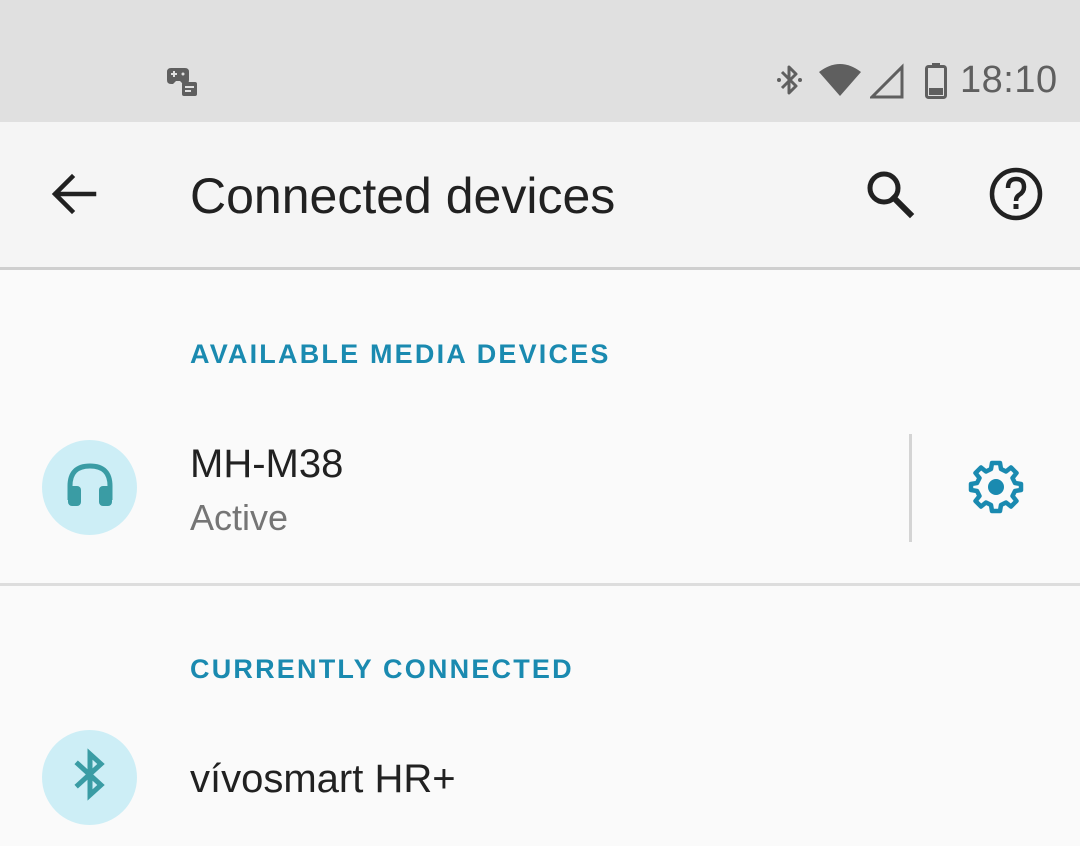 The image size is (1080, 846). What do you see at coordinates (239, 517) in the screenshot?
I see `device-status: Active` at bounding box center [239, 517].